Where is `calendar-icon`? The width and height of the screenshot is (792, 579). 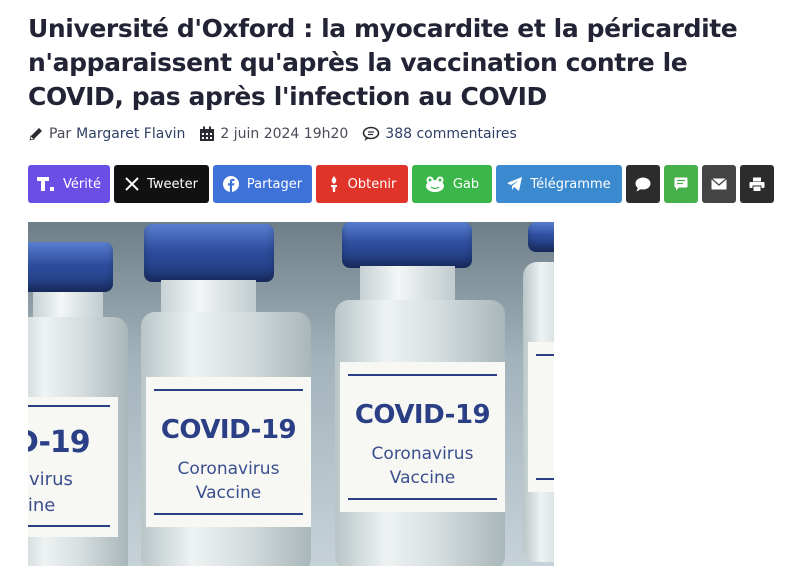
calendar-icon is located at coordinates (207, 134).